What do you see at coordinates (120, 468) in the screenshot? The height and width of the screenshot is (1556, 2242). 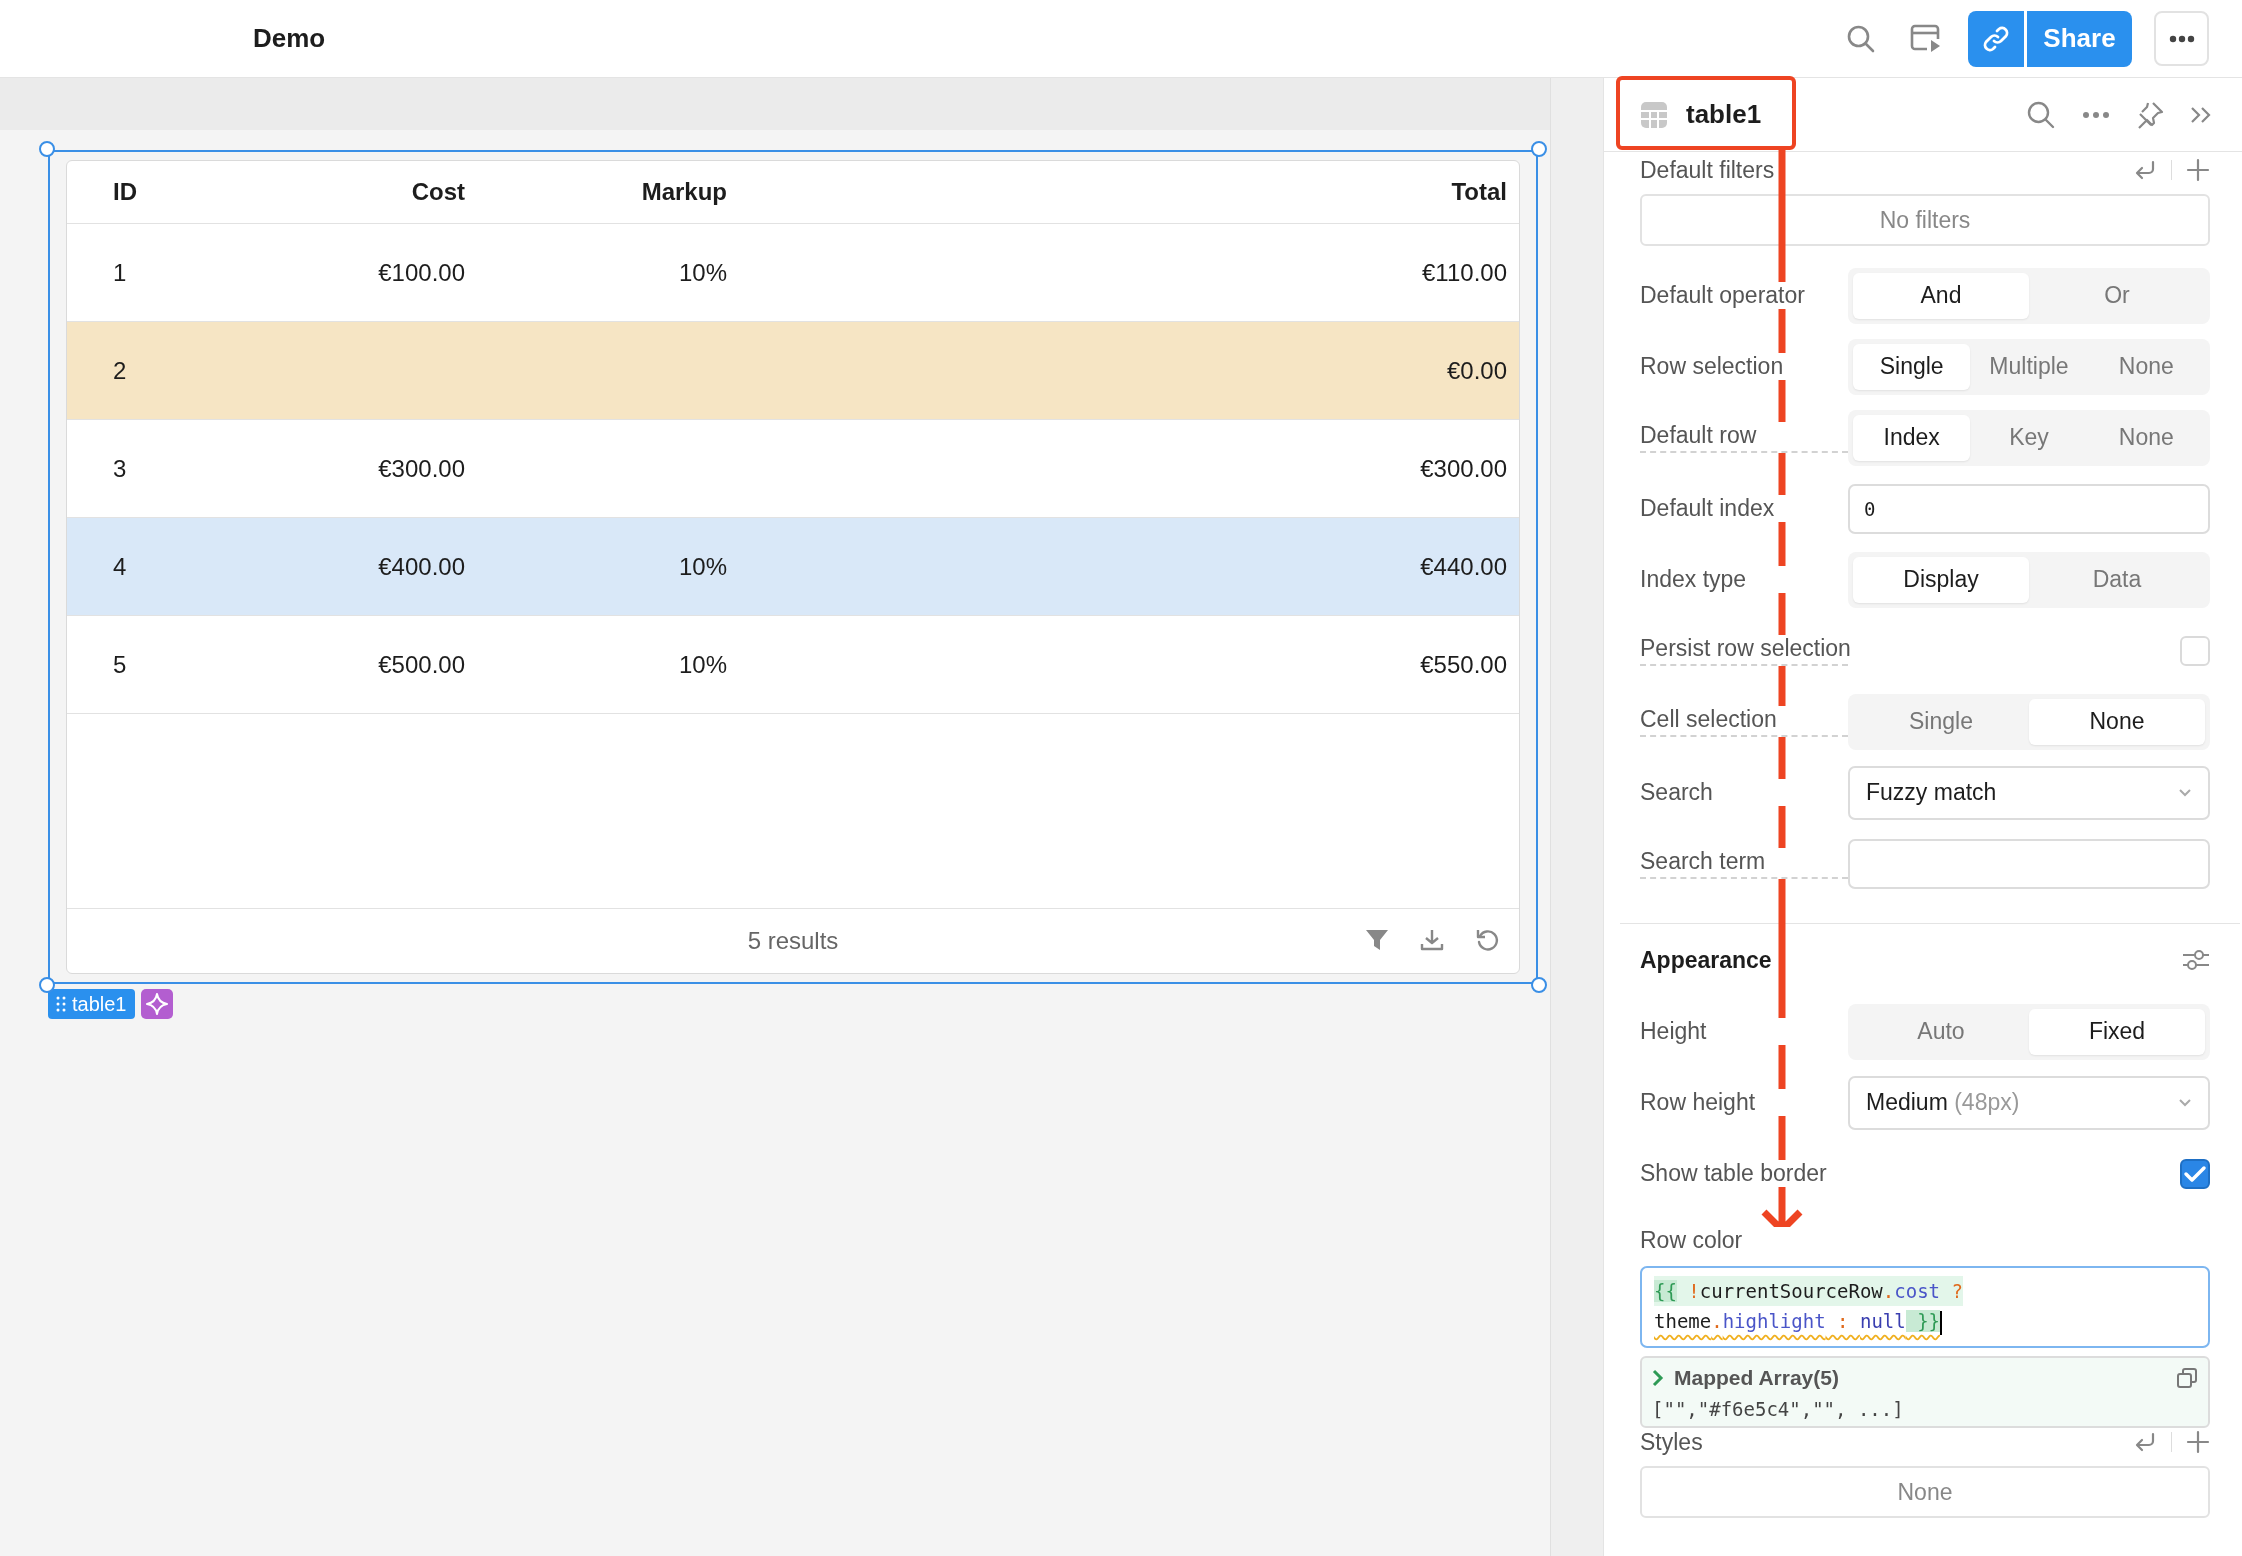 I see `table-cell: 3` at bounding box center [120, 468].